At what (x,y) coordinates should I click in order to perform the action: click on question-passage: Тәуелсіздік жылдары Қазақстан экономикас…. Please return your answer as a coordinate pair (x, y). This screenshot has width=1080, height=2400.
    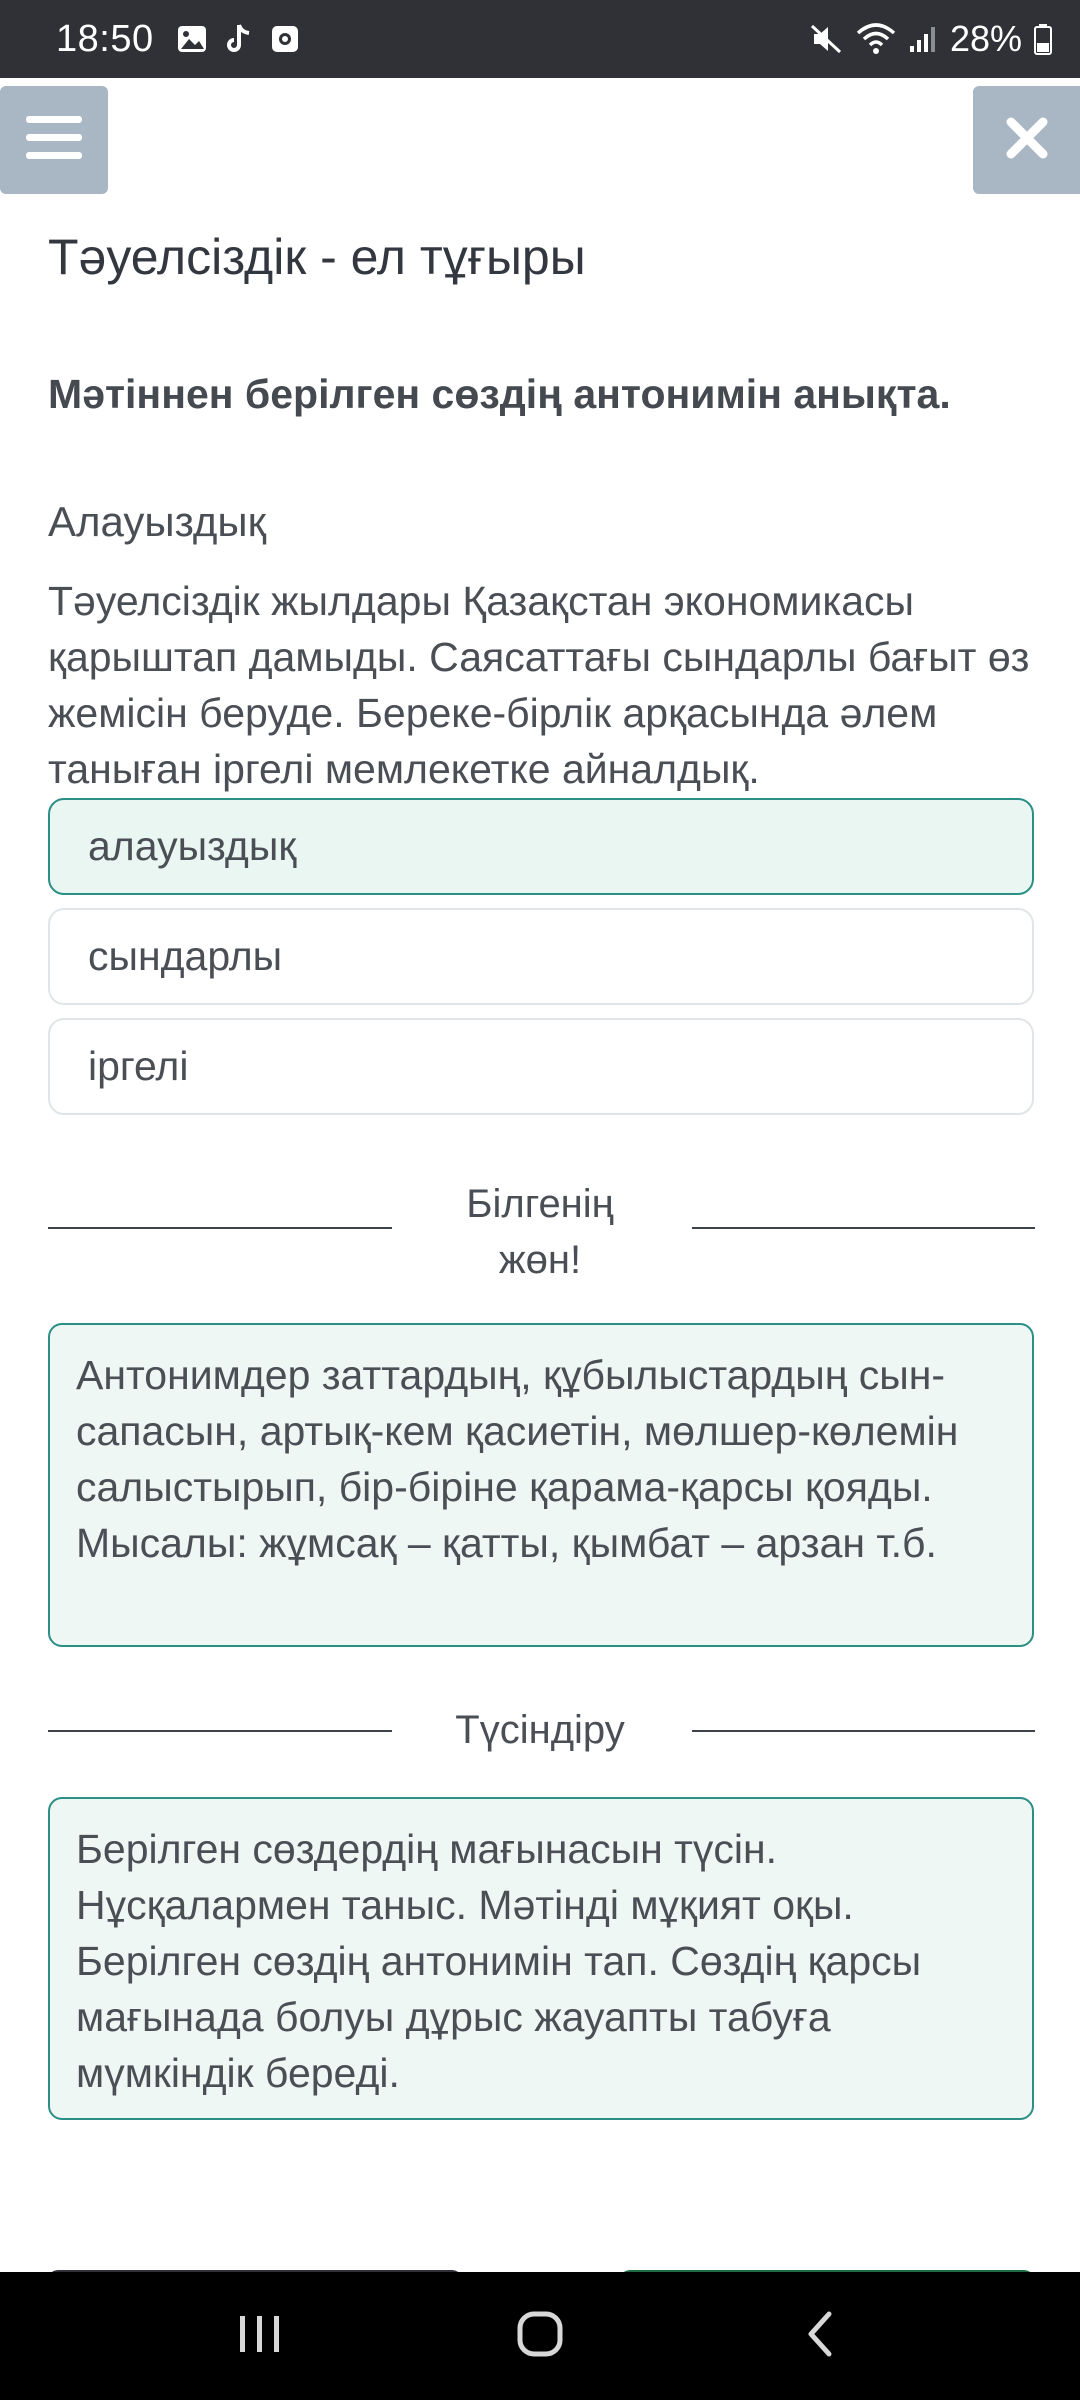
    Looking at the image, I should click on (539, 685).